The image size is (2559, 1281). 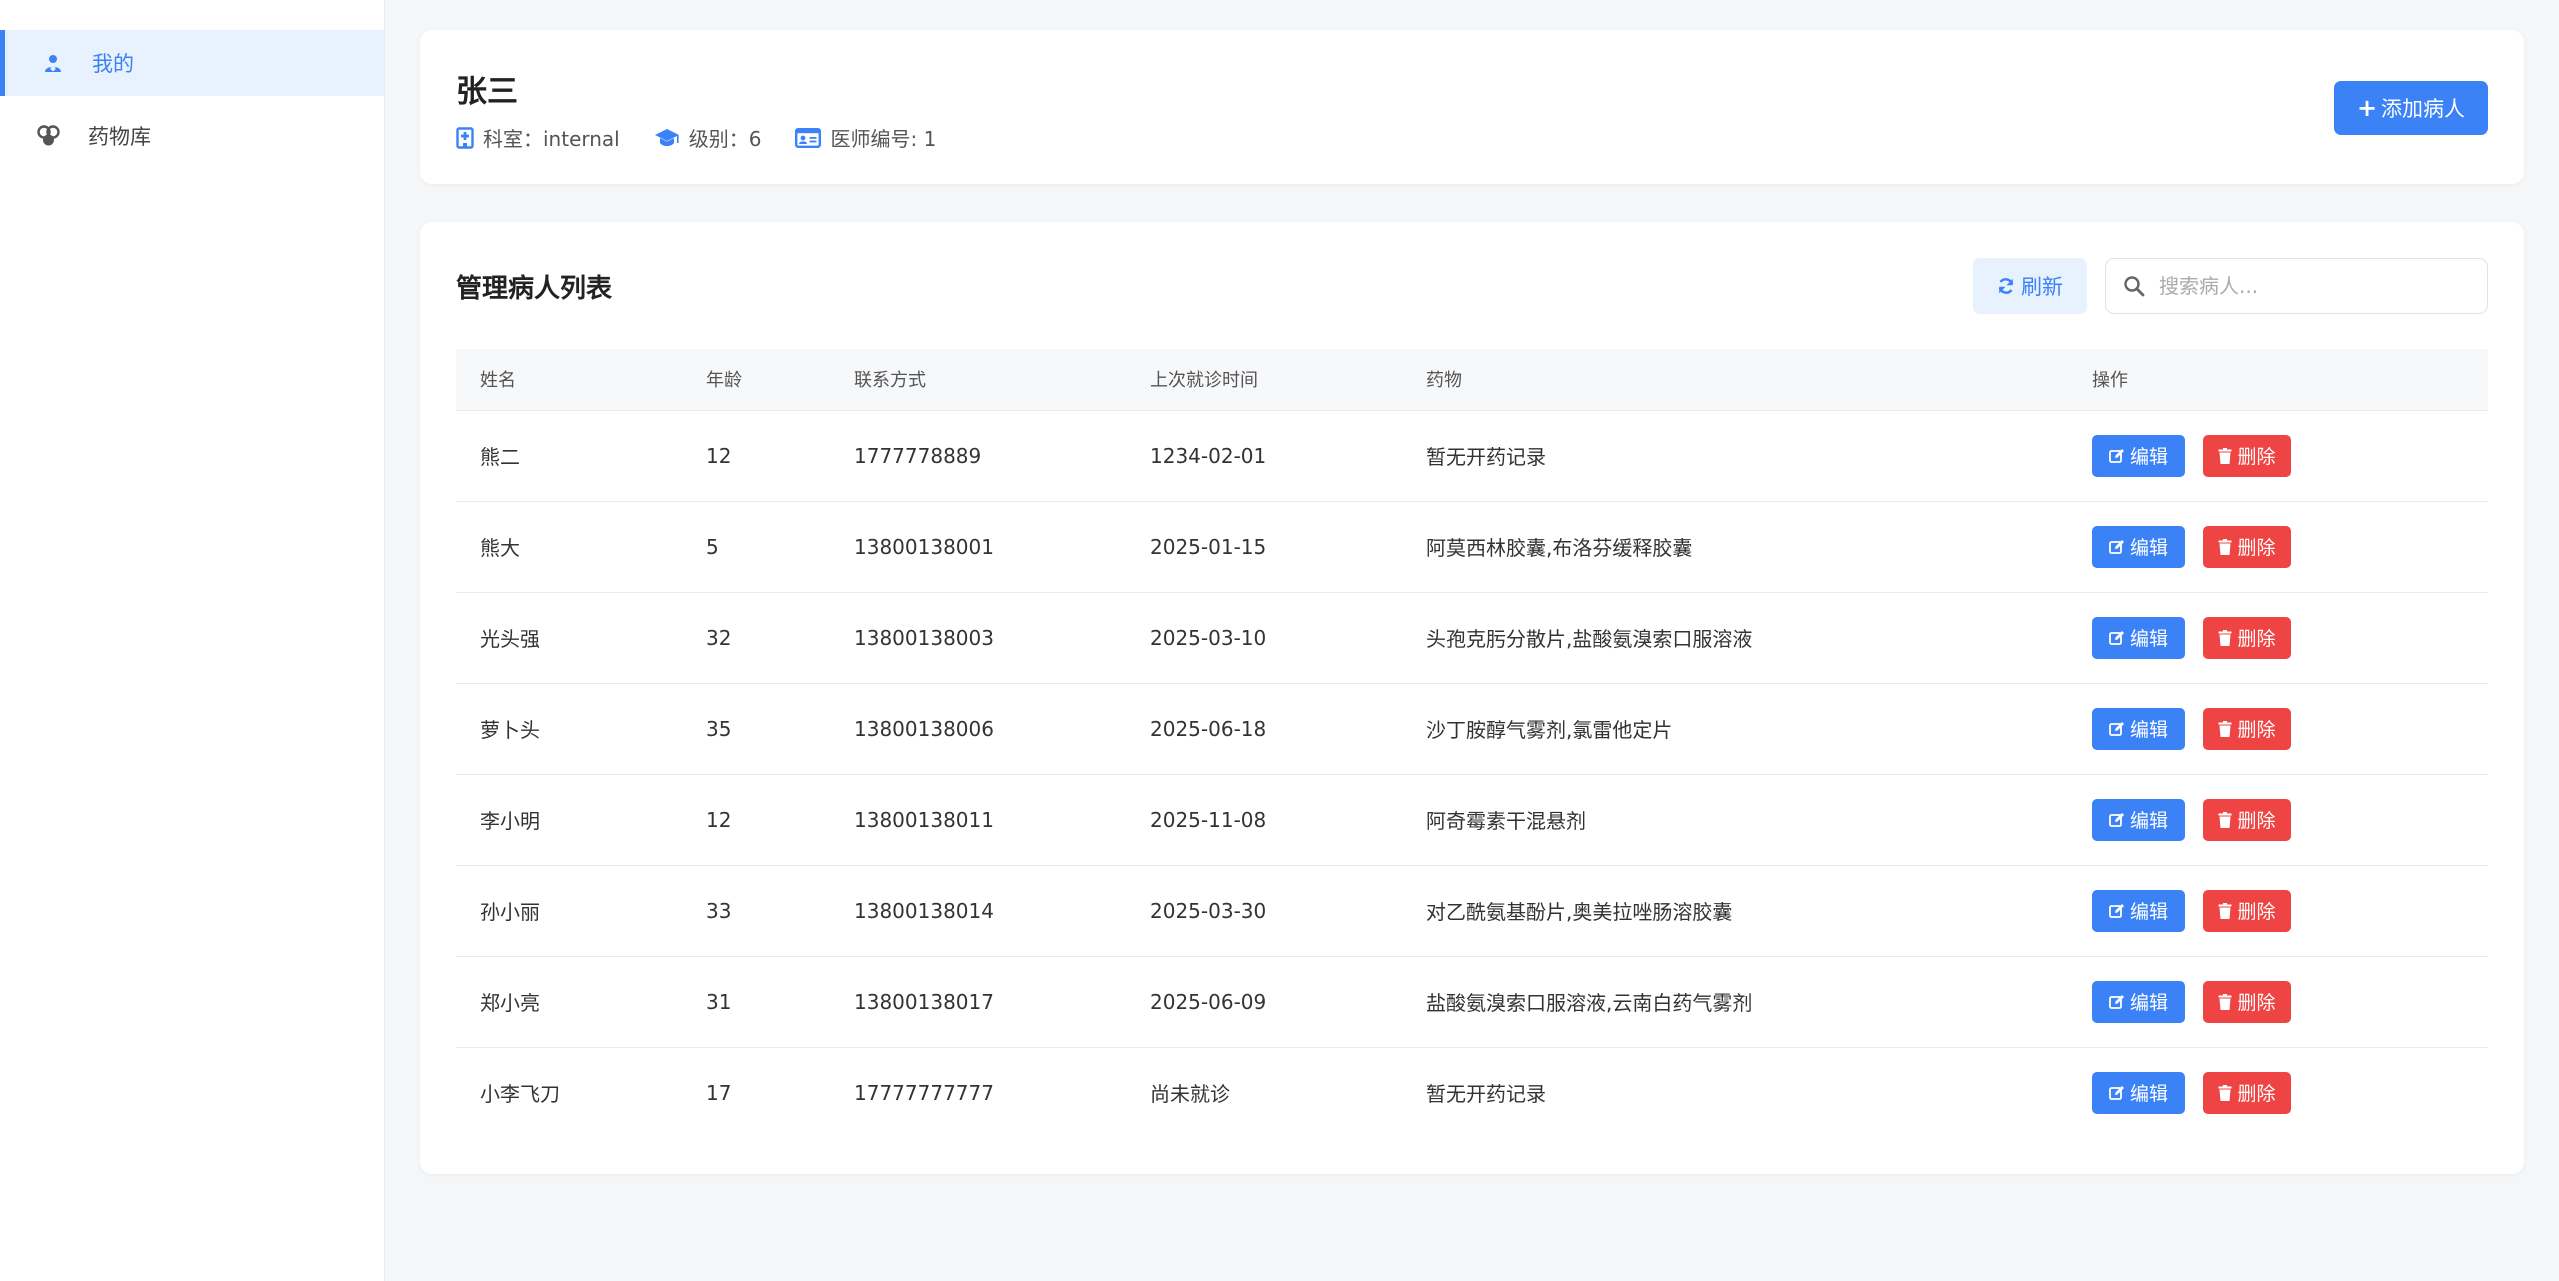 What do you see at coordinates (569, 456) in the screenshot?
I see `patient-name: 熊二` at bounding box center [569, 456].